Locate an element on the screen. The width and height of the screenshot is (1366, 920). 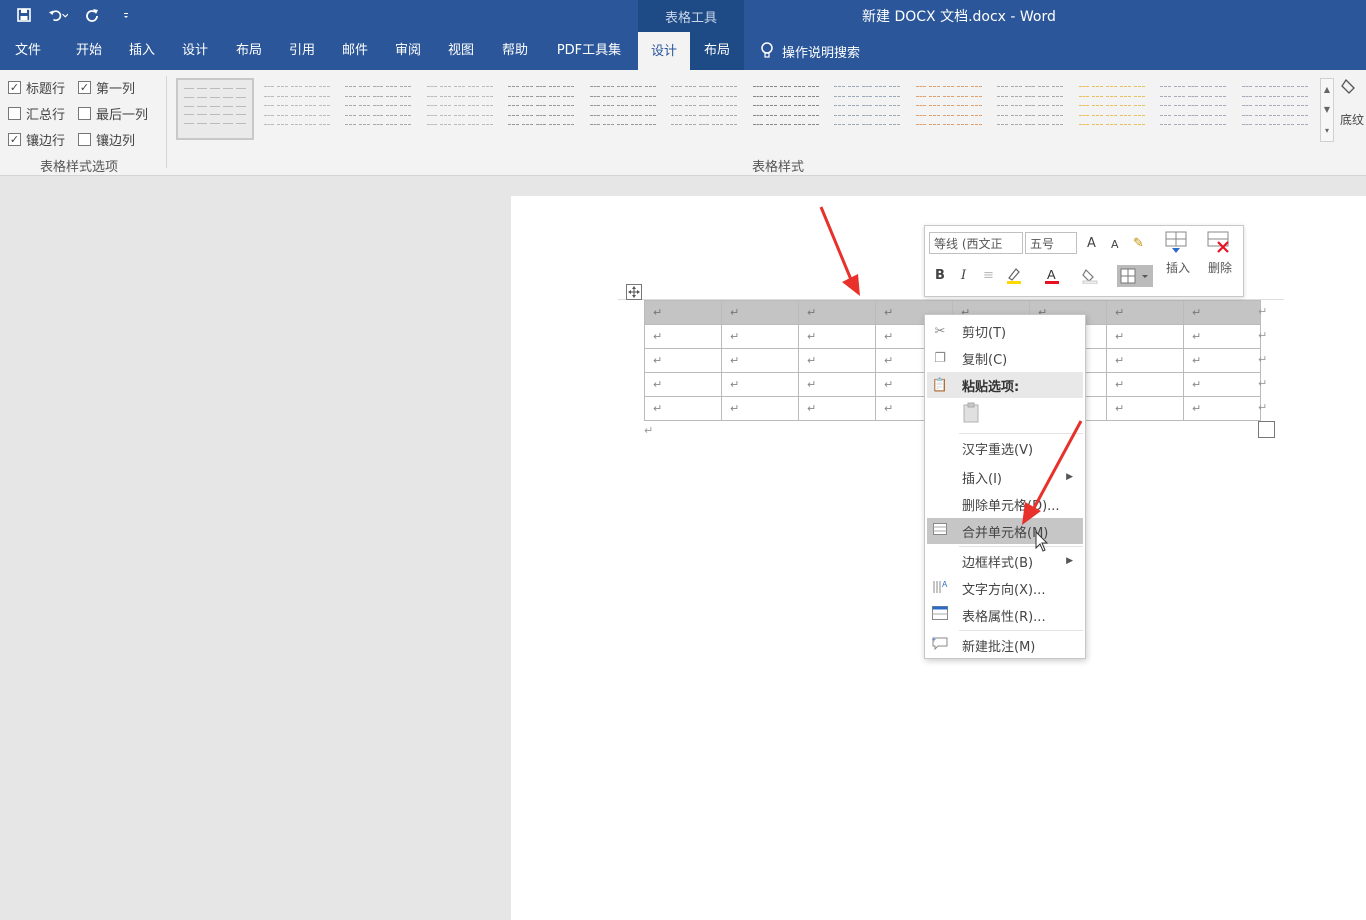
menu-item-copy: ❐ 复制(C) is located at coordinates (1005, 358).